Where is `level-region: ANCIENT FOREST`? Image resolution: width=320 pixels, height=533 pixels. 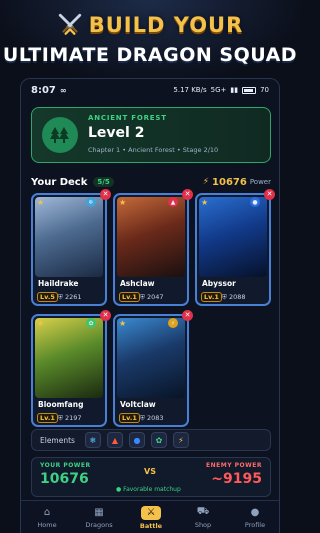
level-region: ANCIENT FOREST is located at coordinates (127, 118).